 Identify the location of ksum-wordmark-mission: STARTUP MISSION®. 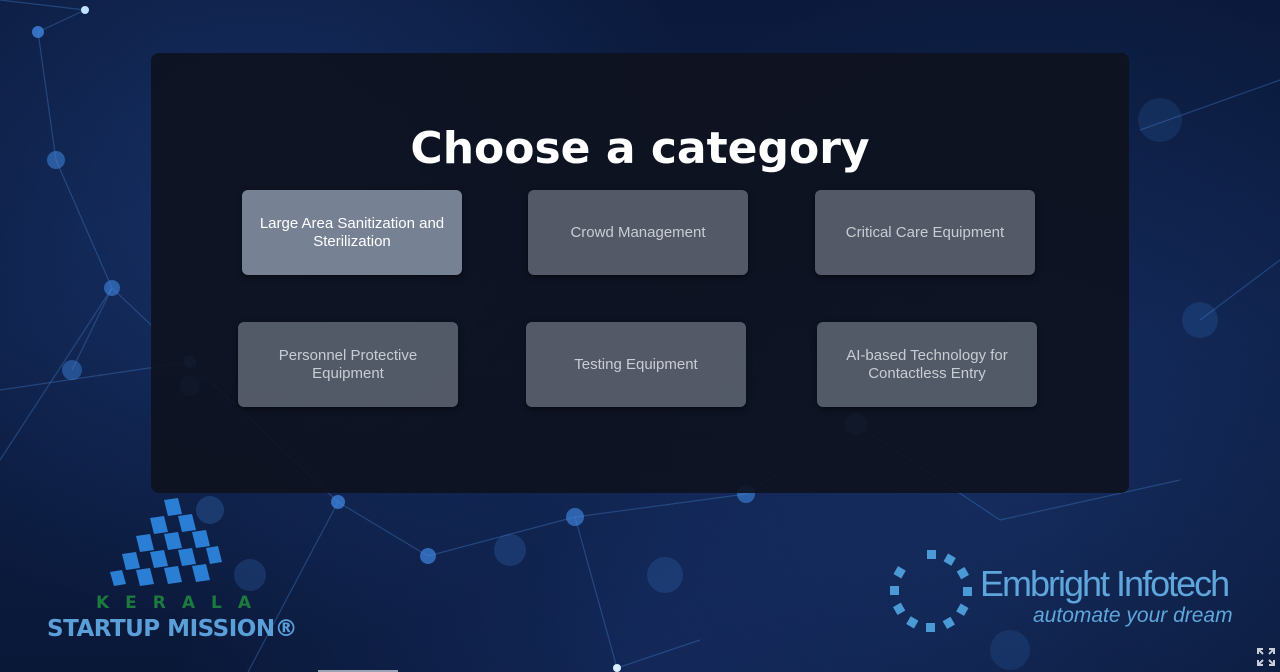
(172, 629).